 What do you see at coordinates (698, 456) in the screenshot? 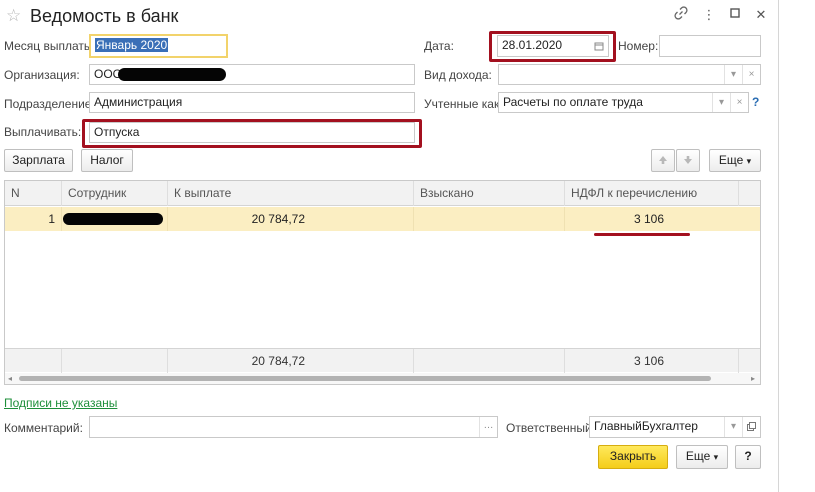
I see `footer-more-label: Еще` at bounding box center [698, 456].